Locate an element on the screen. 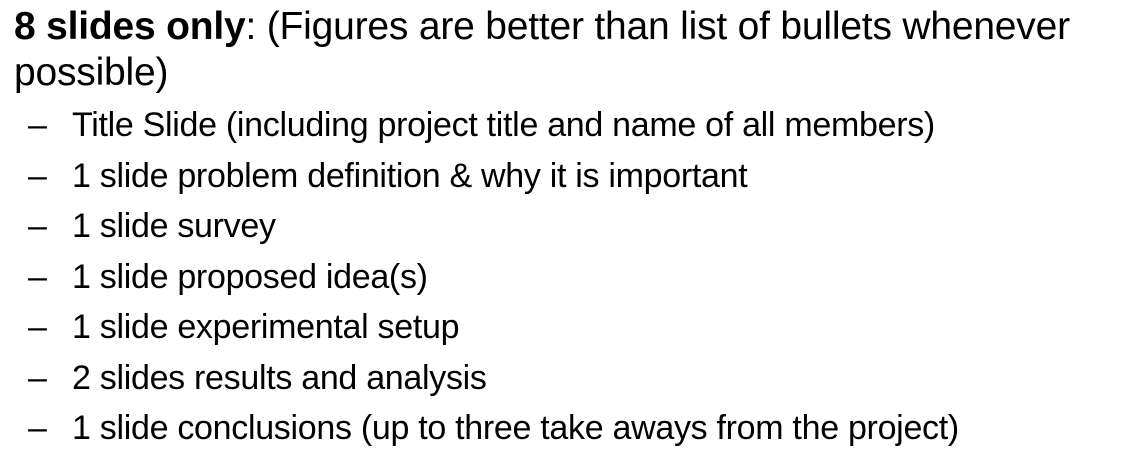 The width and height of the screenshot is (1130, 460). list-item: – 1 slide survey is located at coordinates (569, 226).